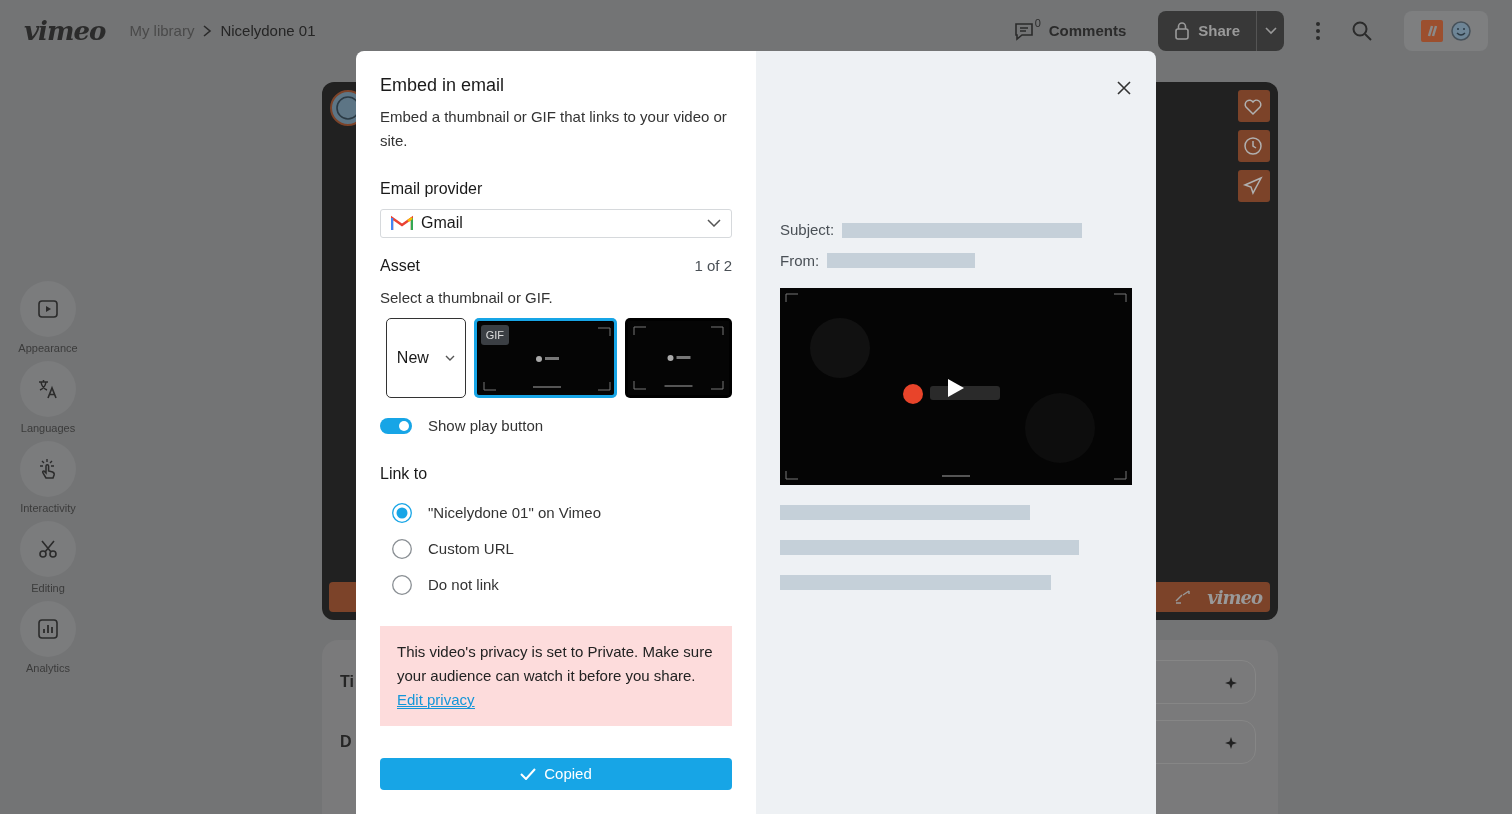 This screenshot has height=814, width=1512. I want to click on check-icon, so click(528, 773).